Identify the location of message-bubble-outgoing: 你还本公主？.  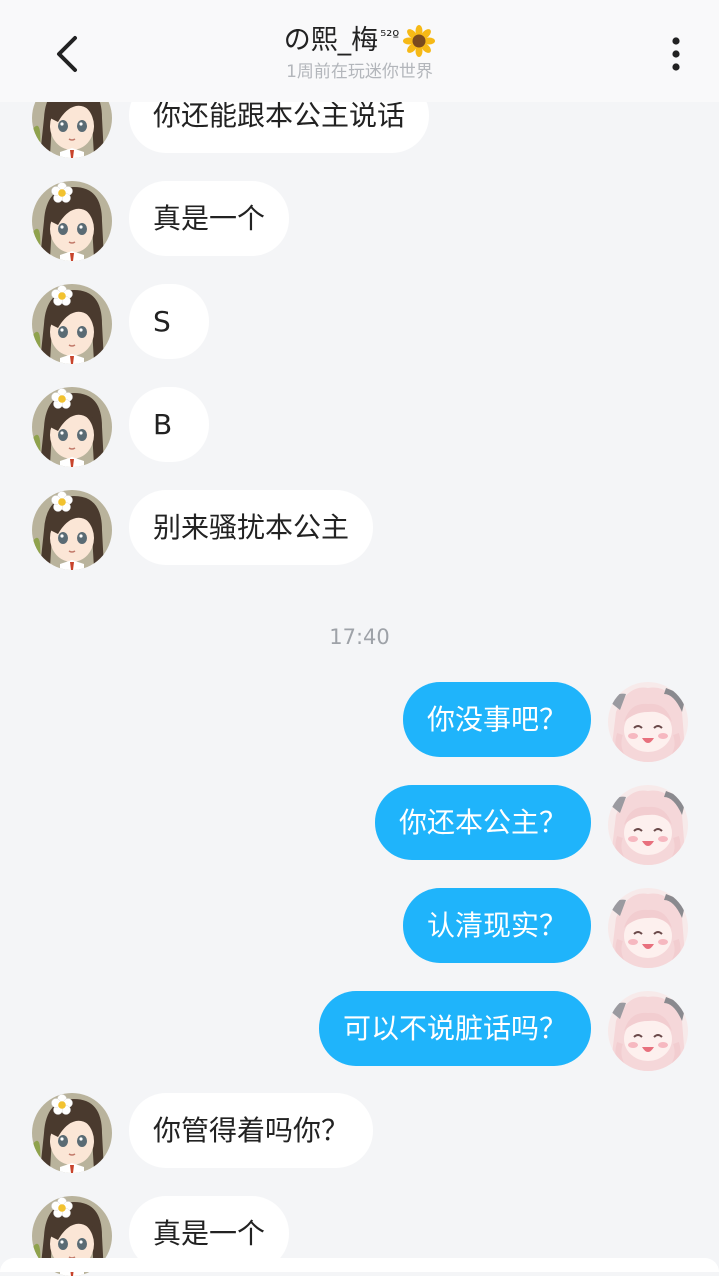
(482, 822).